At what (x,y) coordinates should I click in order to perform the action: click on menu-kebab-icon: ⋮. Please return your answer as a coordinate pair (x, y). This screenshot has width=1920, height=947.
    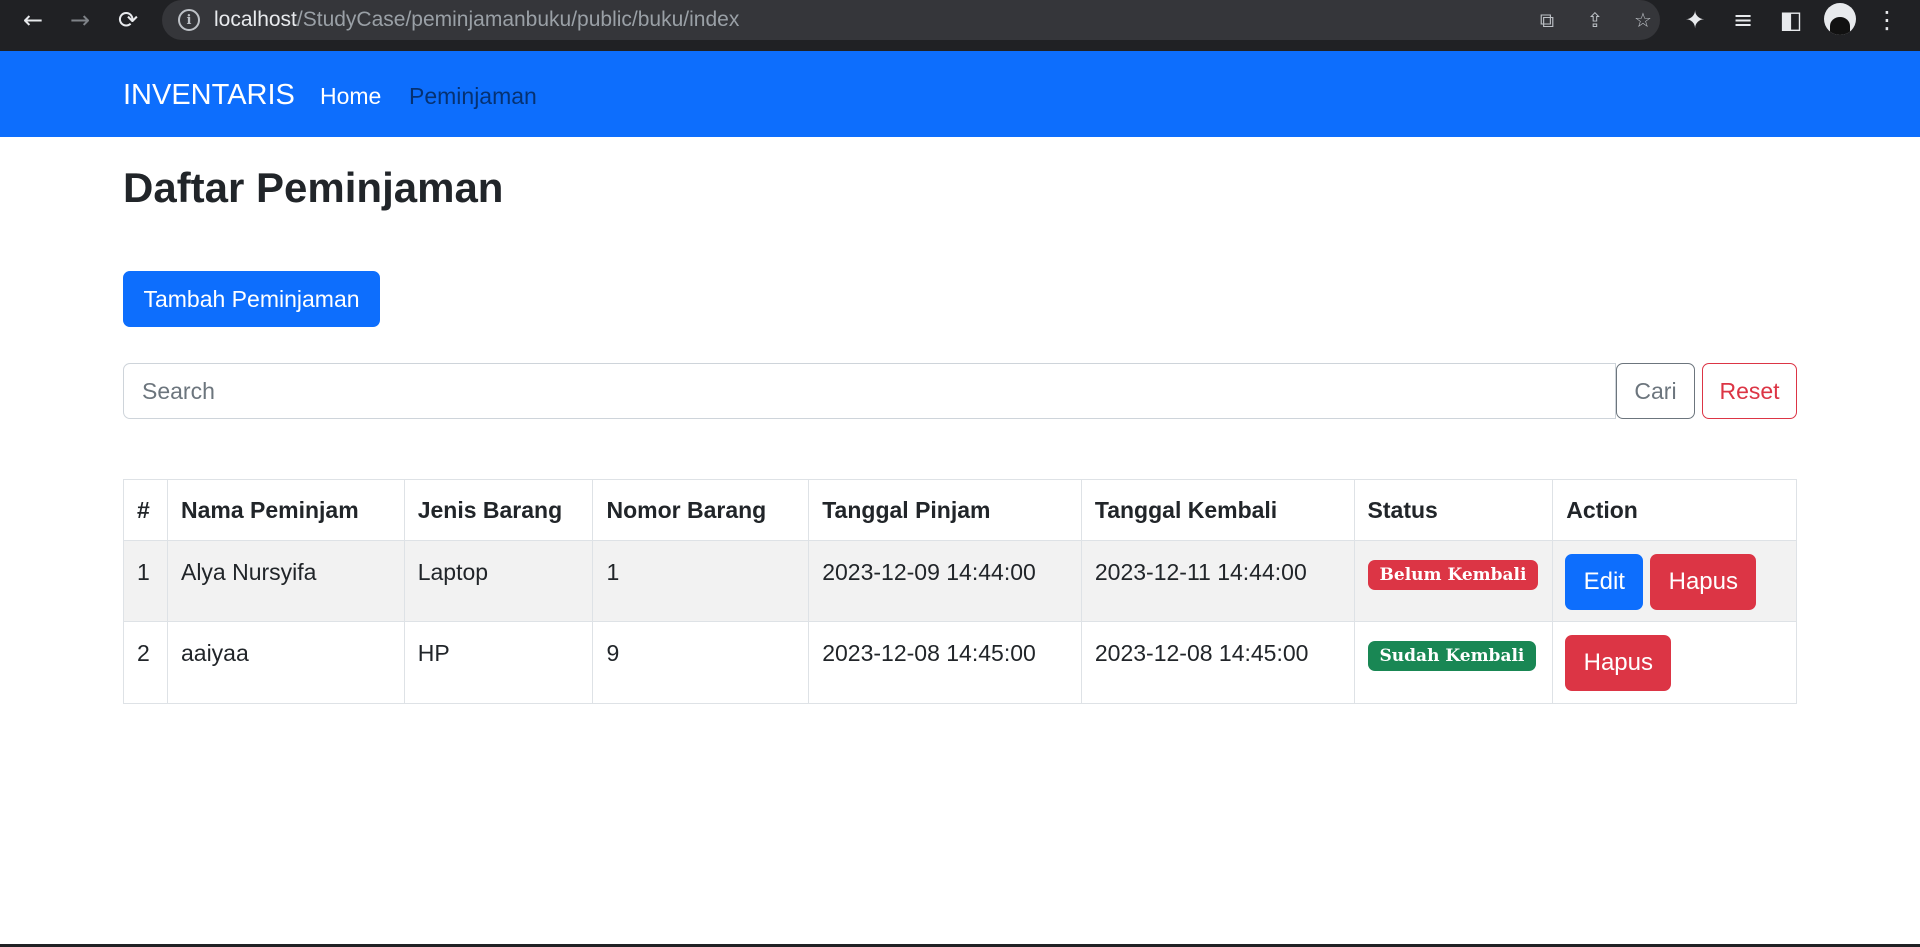
    Looking at the image, I should click on (1887, 20).